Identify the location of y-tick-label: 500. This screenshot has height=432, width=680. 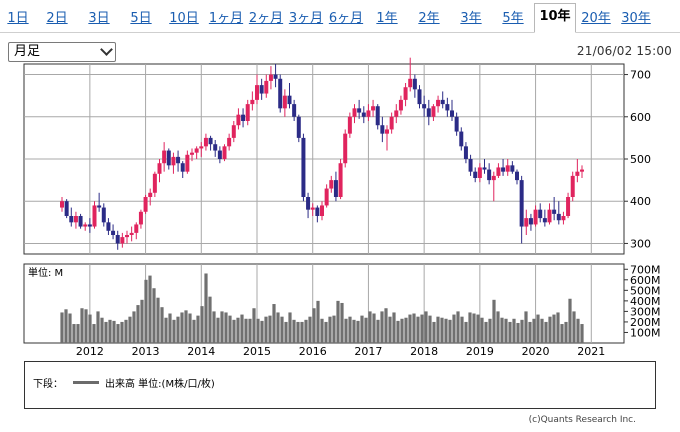
(640, 159).